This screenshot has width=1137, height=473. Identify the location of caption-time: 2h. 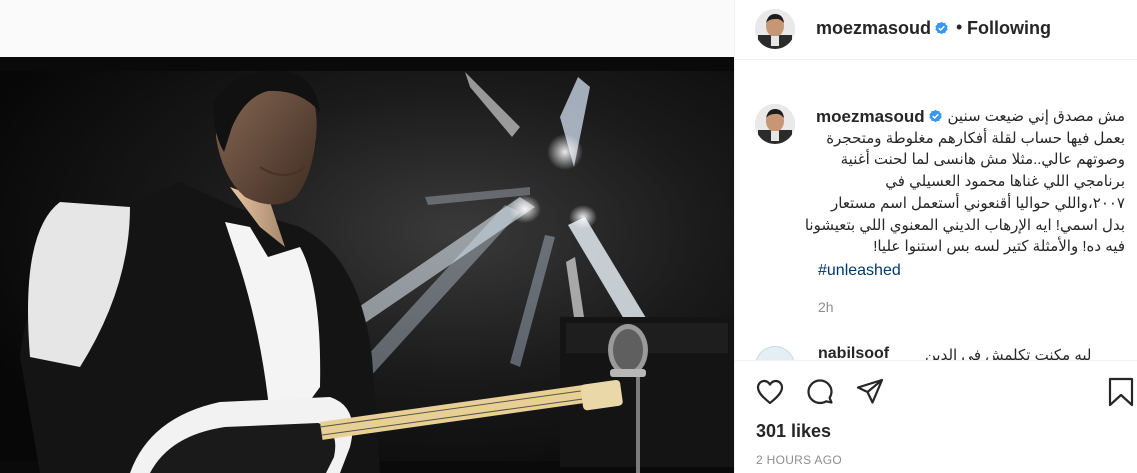
(826, 307).